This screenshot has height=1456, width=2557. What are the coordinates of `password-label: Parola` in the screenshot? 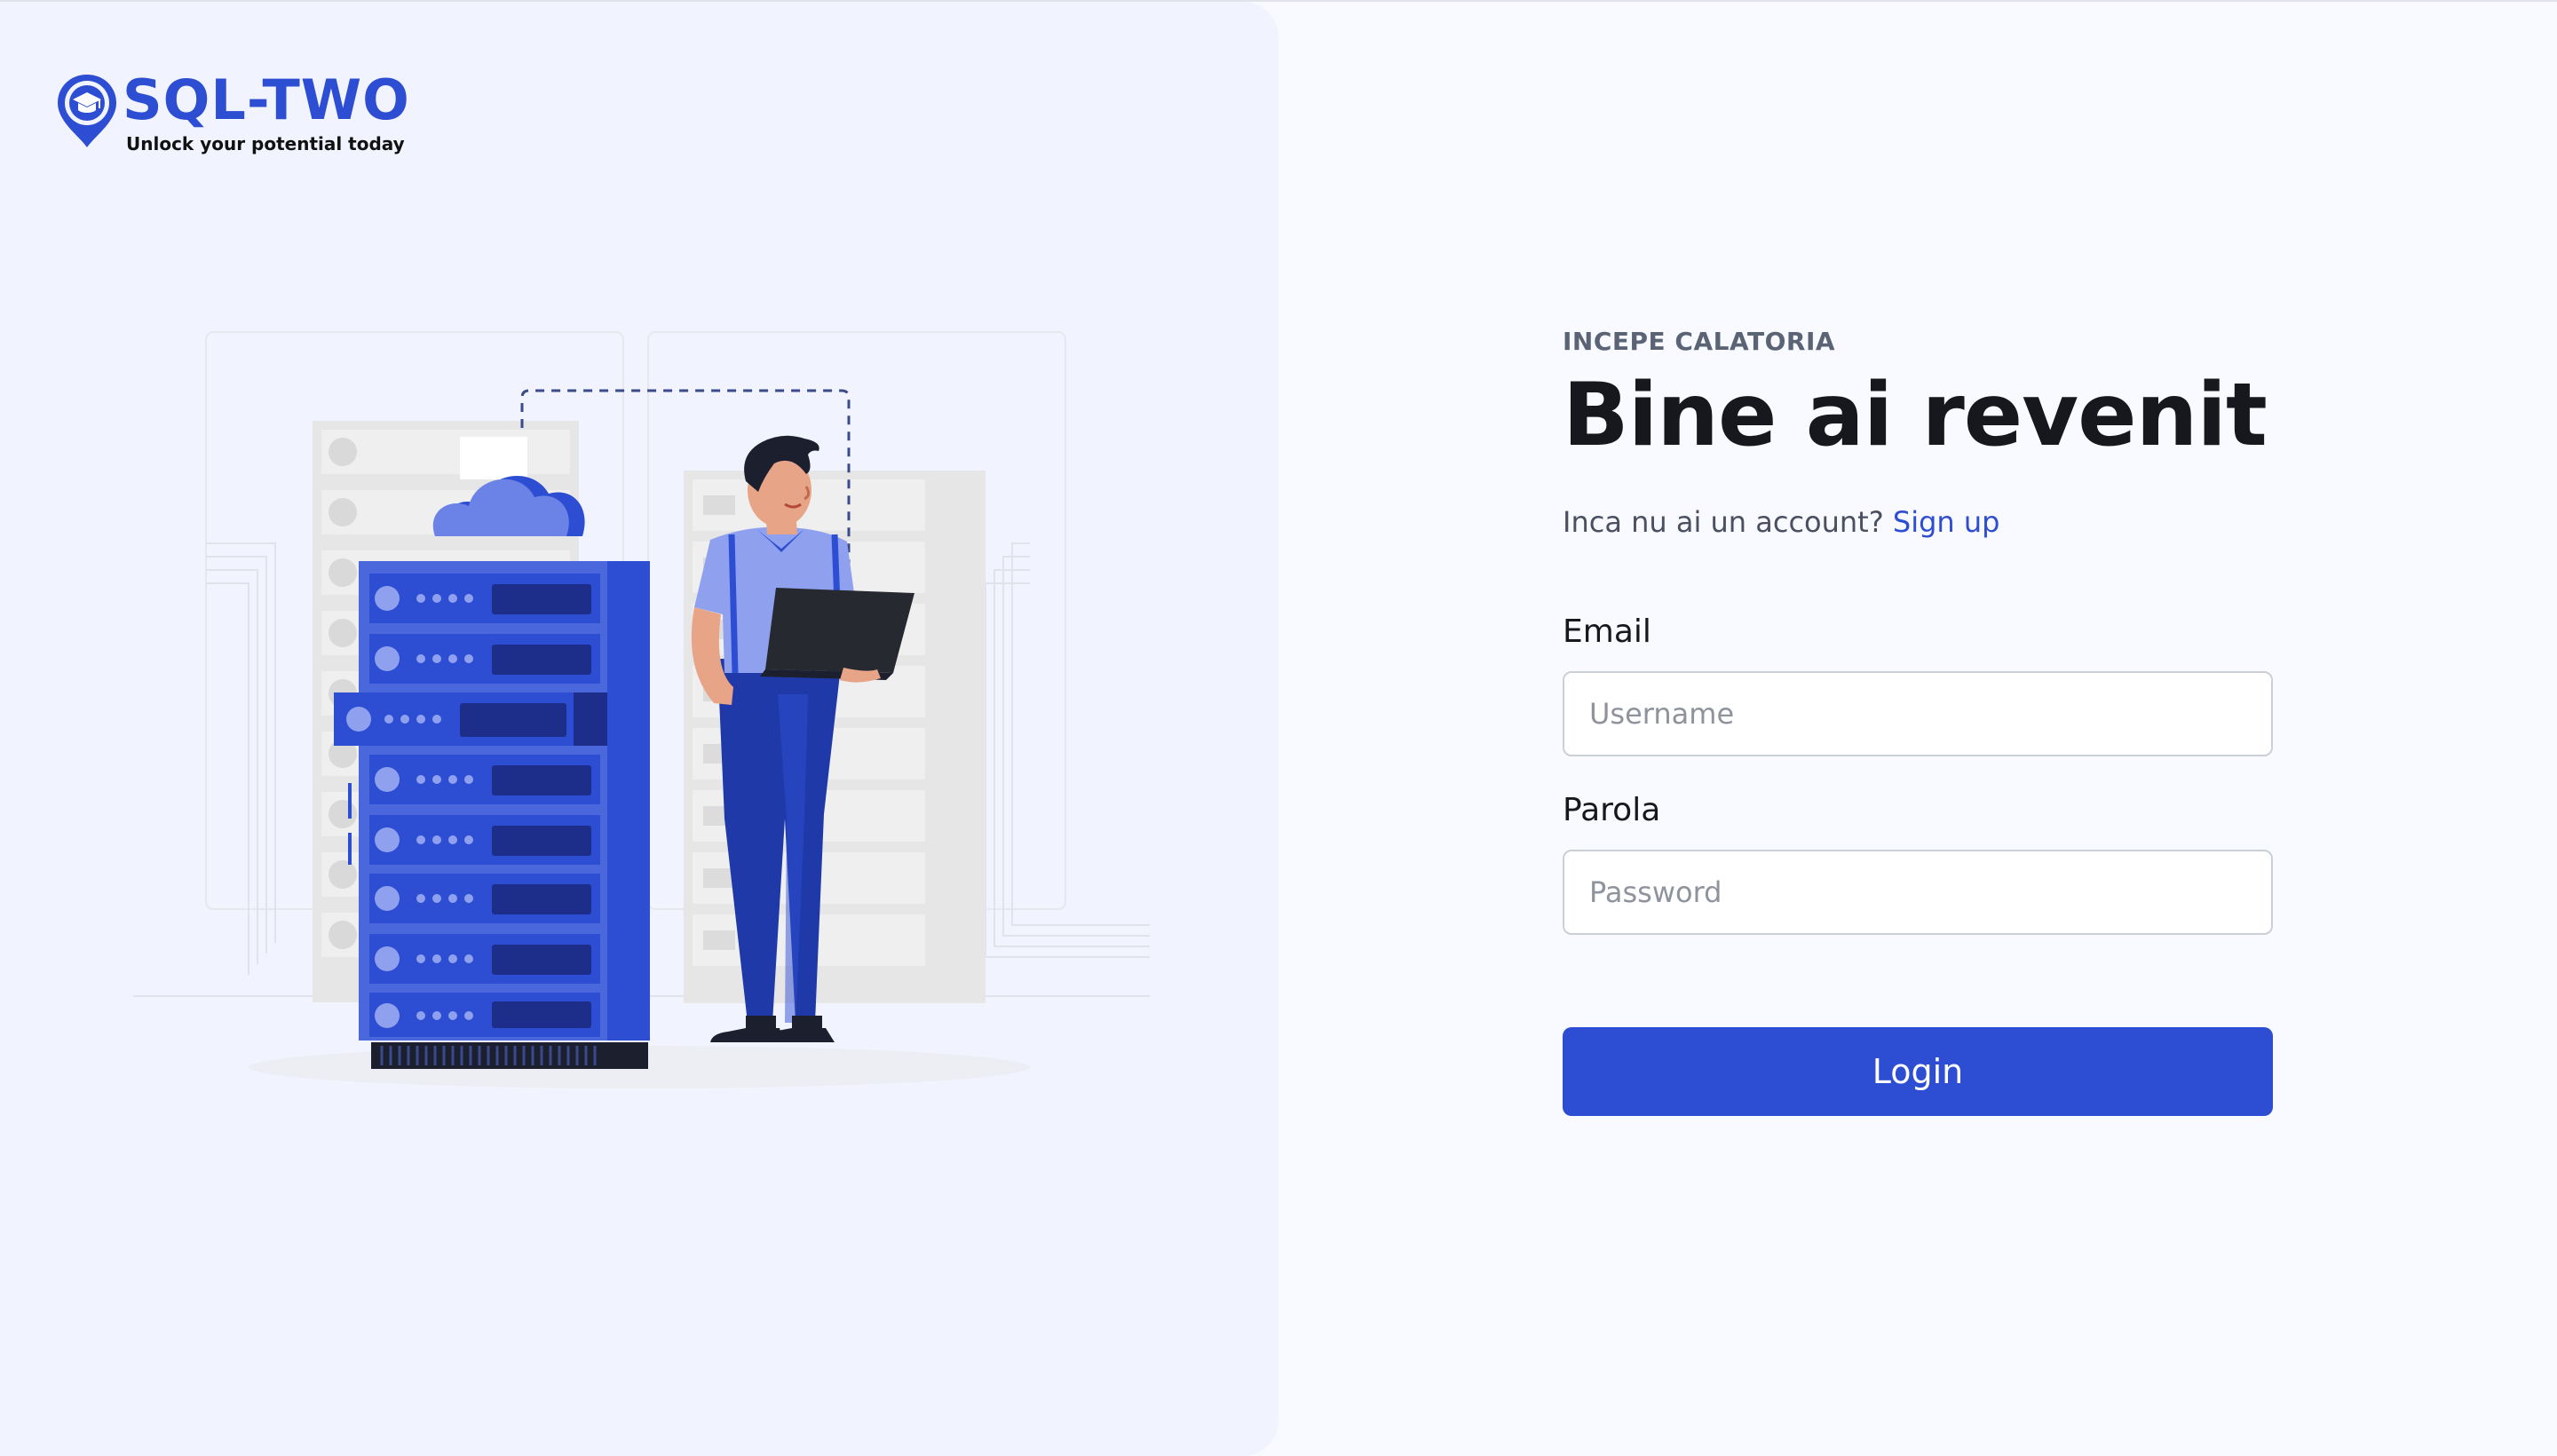 It's located at (1612, 810).